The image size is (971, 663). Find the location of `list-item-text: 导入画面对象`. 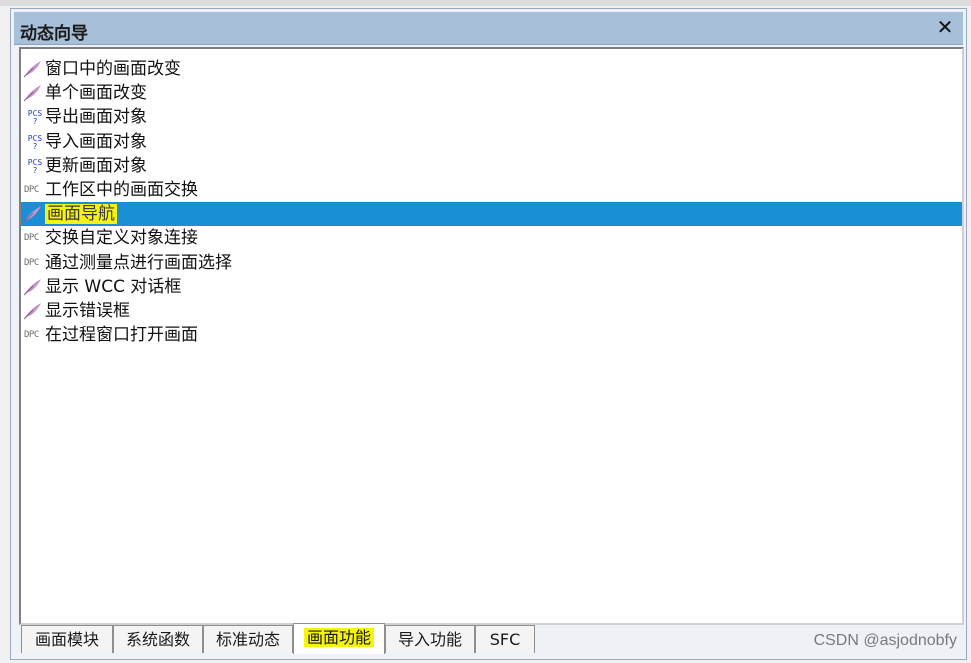

list-item-text: 导入画面对象 is located at coordinates (96, 141).